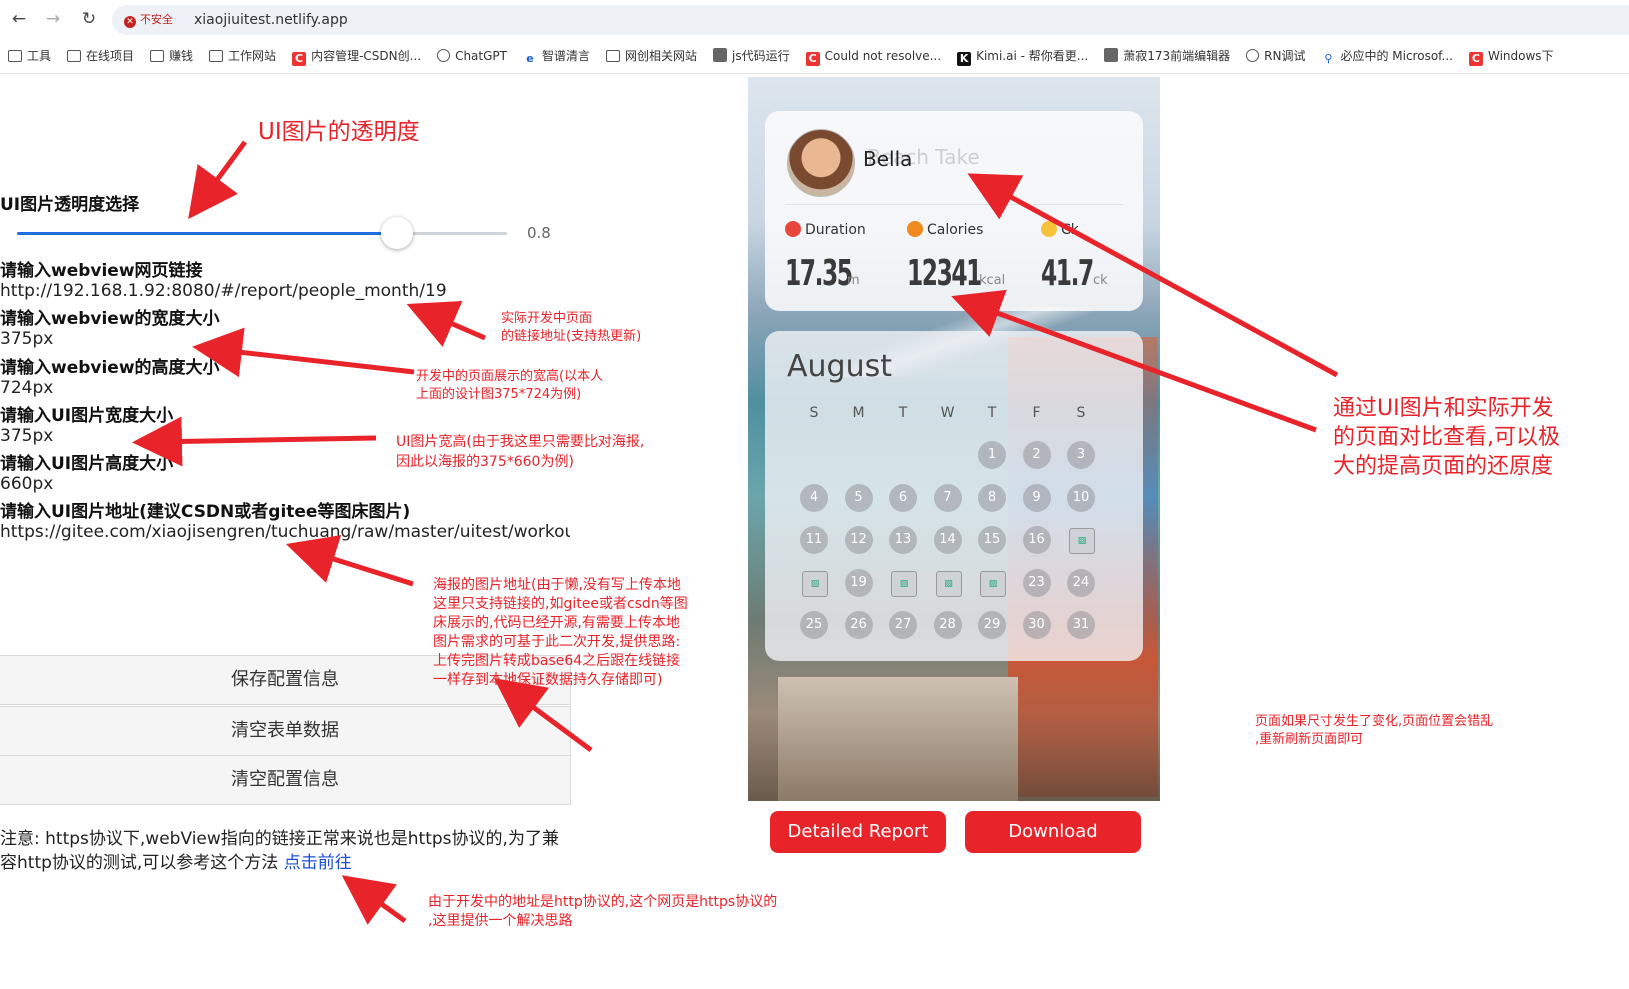 The height and width of the screenshot is (989, 1629). I want to click on arrow-poster-url, so click(349, 561).